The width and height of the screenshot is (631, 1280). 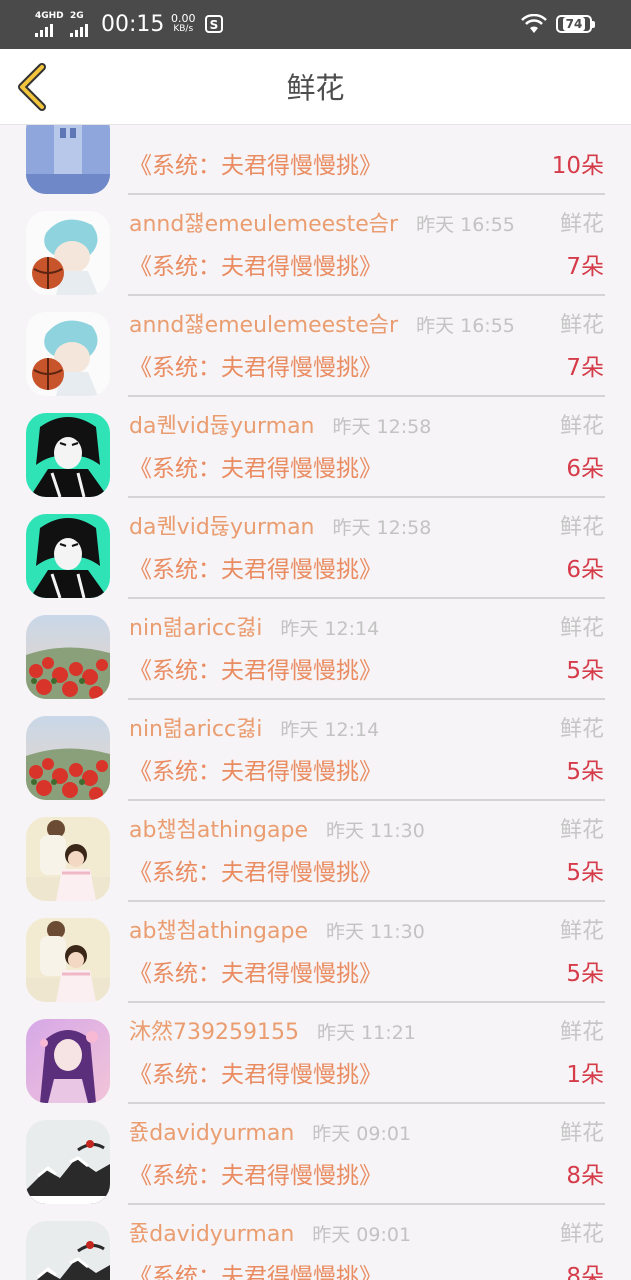 What do you see at coordinates (218, 830) in the screenshot?
I see `sender-name-text: ab챊첨athingape` at bounding box center [218, 830].